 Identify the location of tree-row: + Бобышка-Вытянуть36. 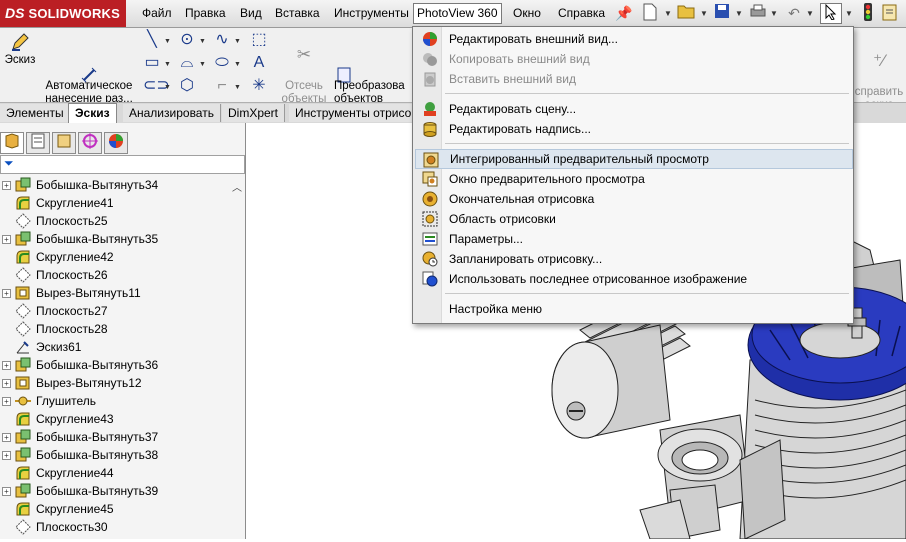
(116, 365).